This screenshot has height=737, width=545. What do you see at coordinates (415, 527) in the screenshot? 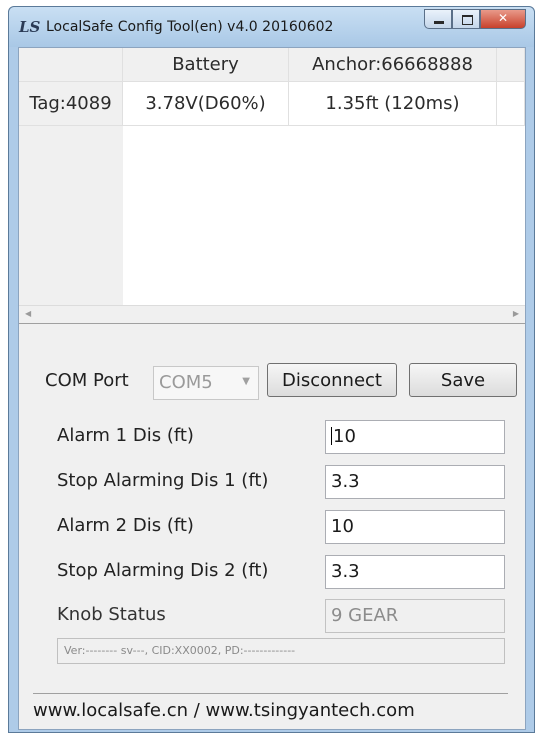
I see `alarm2-field: 10` at bounding box center [415, 527].